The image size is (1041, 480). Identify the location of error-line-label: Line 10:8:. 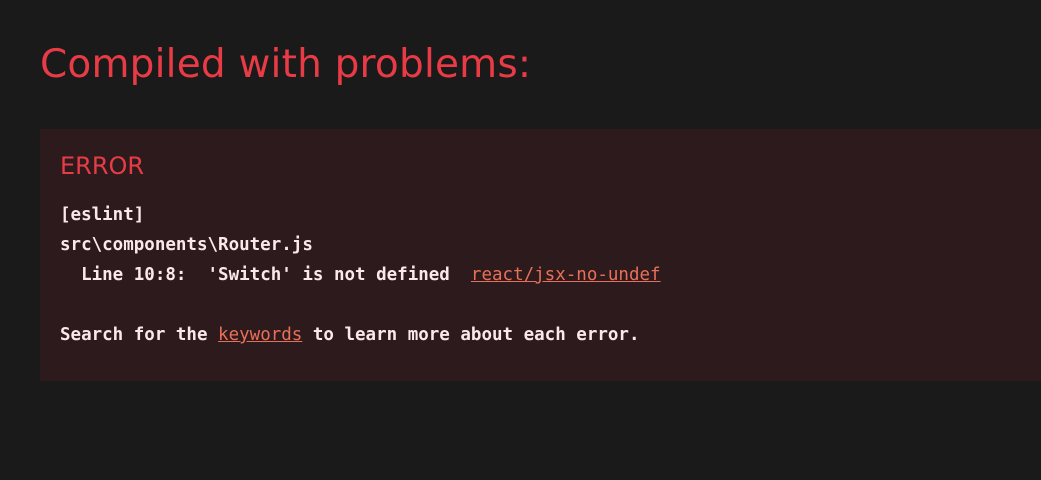
(134, 275).